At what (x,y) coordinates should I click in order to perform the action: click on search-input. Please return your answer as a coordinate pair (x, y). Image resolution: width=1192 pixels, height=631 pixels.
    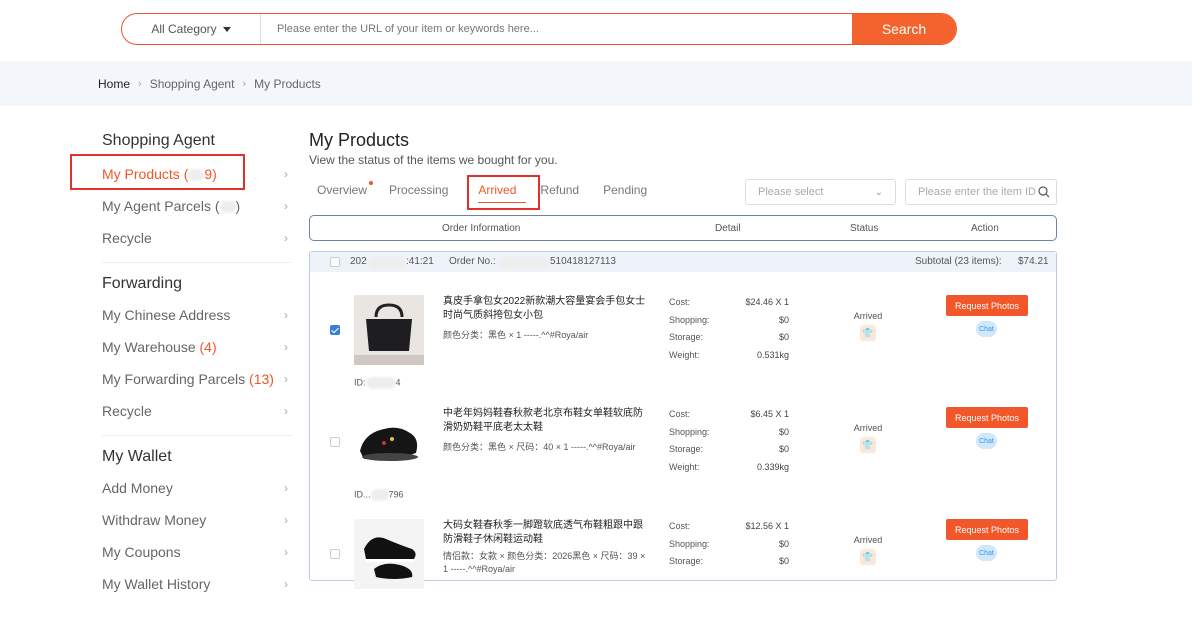
    Looking at the image, I should click on (556, 29).